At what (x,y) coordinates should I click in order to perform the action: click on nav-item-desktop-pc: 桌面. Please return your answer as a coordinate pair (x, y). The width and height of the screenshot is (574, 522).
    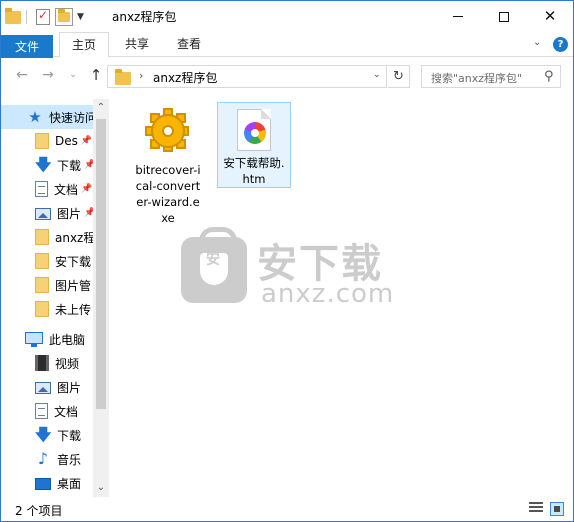
    Looking at the image, I should click on (47, 483).